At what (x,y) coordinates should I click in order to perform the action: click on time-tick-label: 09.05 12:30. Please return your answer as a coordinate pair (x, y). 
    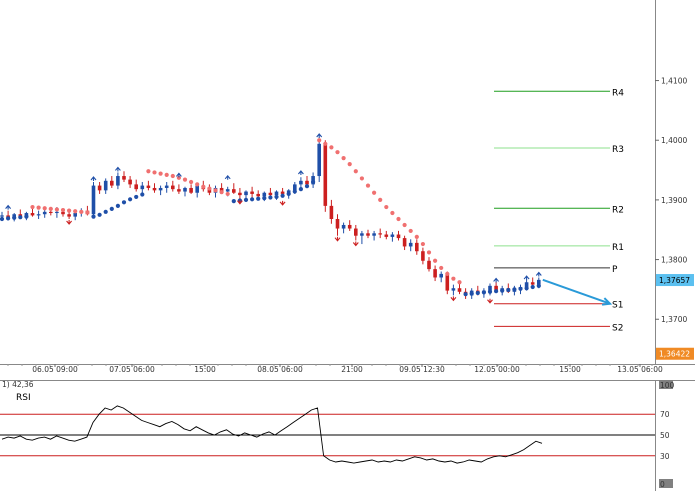
    Looking at the image, I should click on (422, 369).